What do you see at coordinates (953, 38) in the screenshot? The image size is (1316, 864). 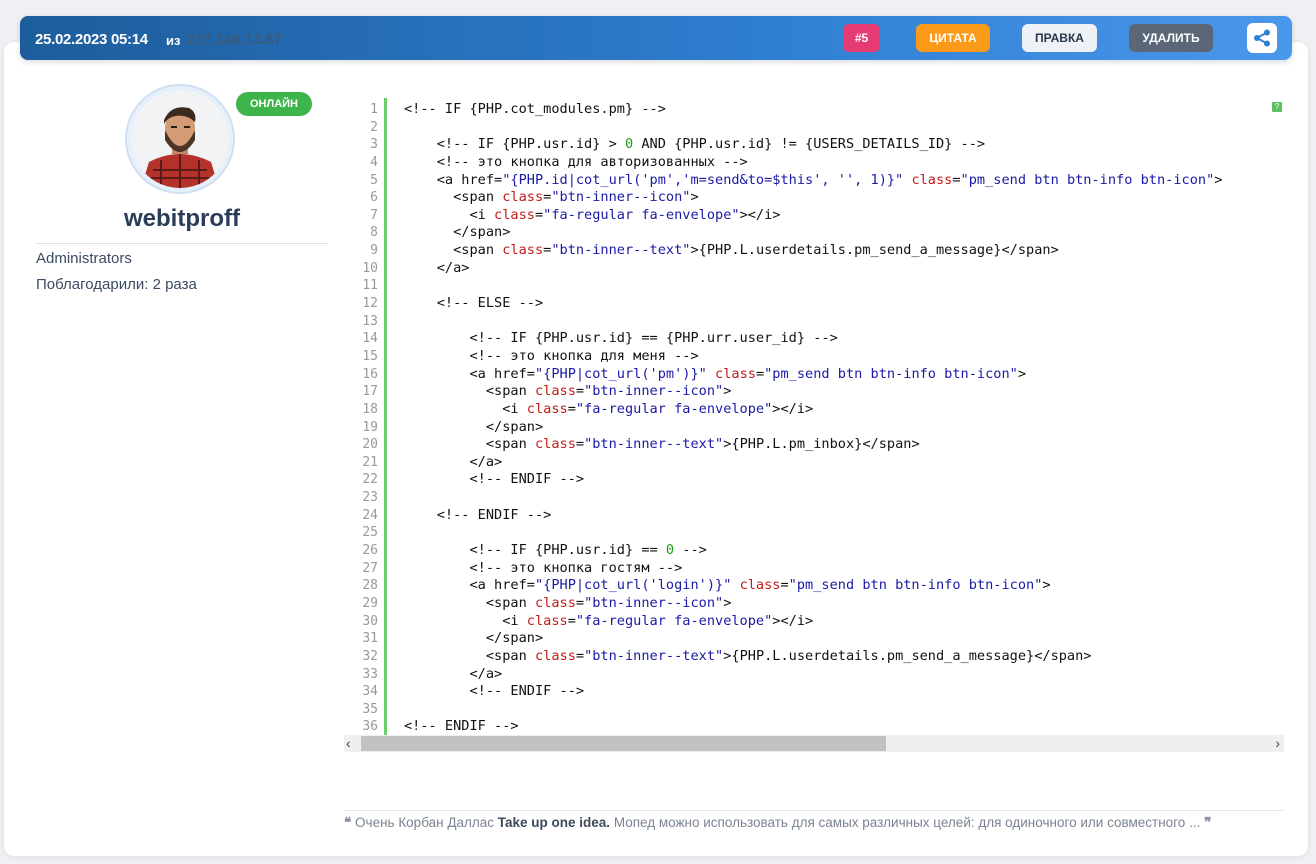 I see `quote-button: ЦИТАТА` at bounding box center [953, 38].